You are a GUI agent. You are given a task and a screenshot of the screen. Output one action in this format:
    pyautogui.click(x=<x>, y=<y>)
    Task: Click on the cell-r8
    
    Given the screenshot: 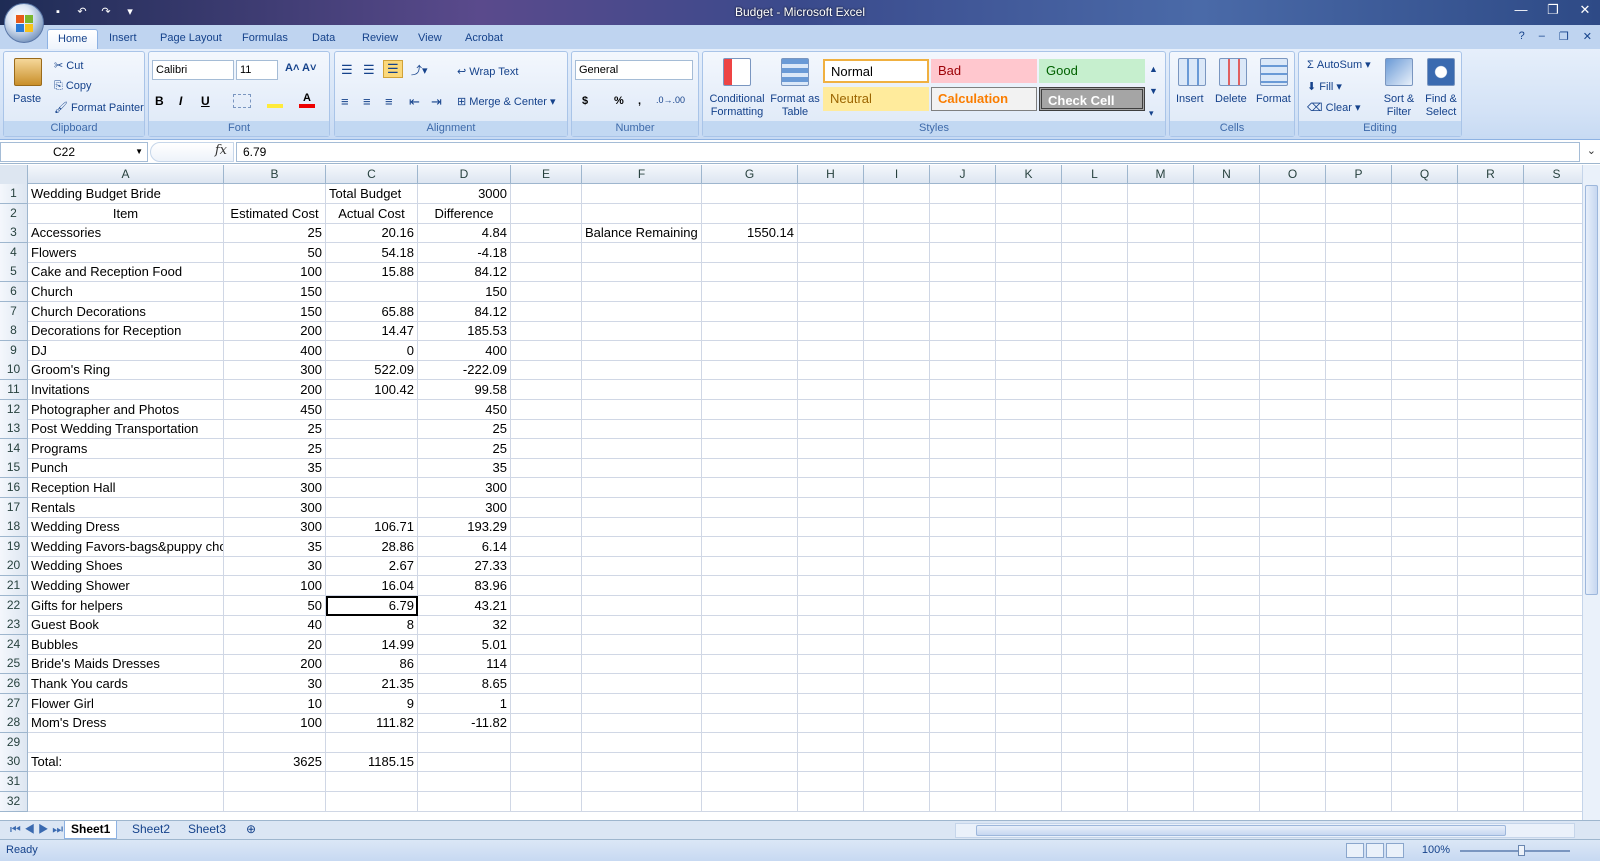 What is the action you would take?
    pyautogui.click(x=1491, y=331)
    